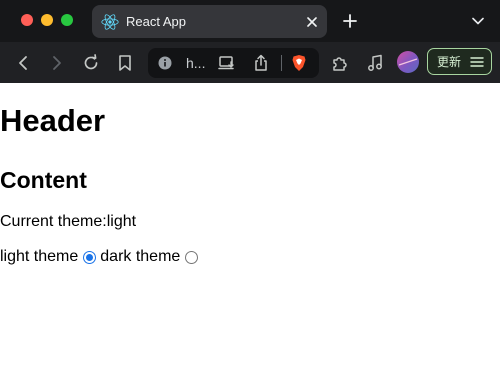  I want to click on close-window-button, so click(27, 20).